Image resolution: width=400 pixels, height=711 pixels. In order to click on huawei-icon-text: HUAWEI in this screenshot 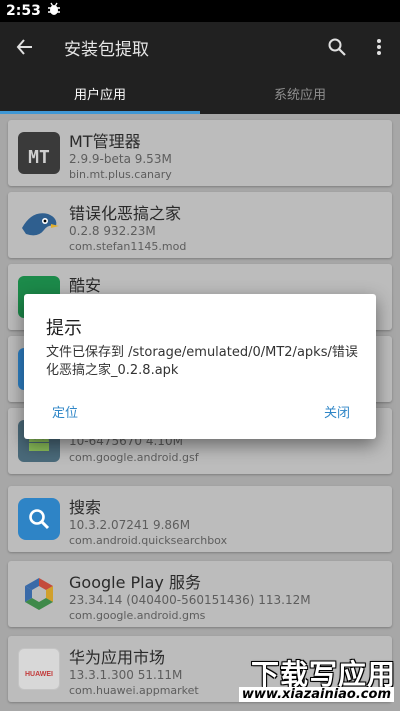, I will do `click(39, 674)`.